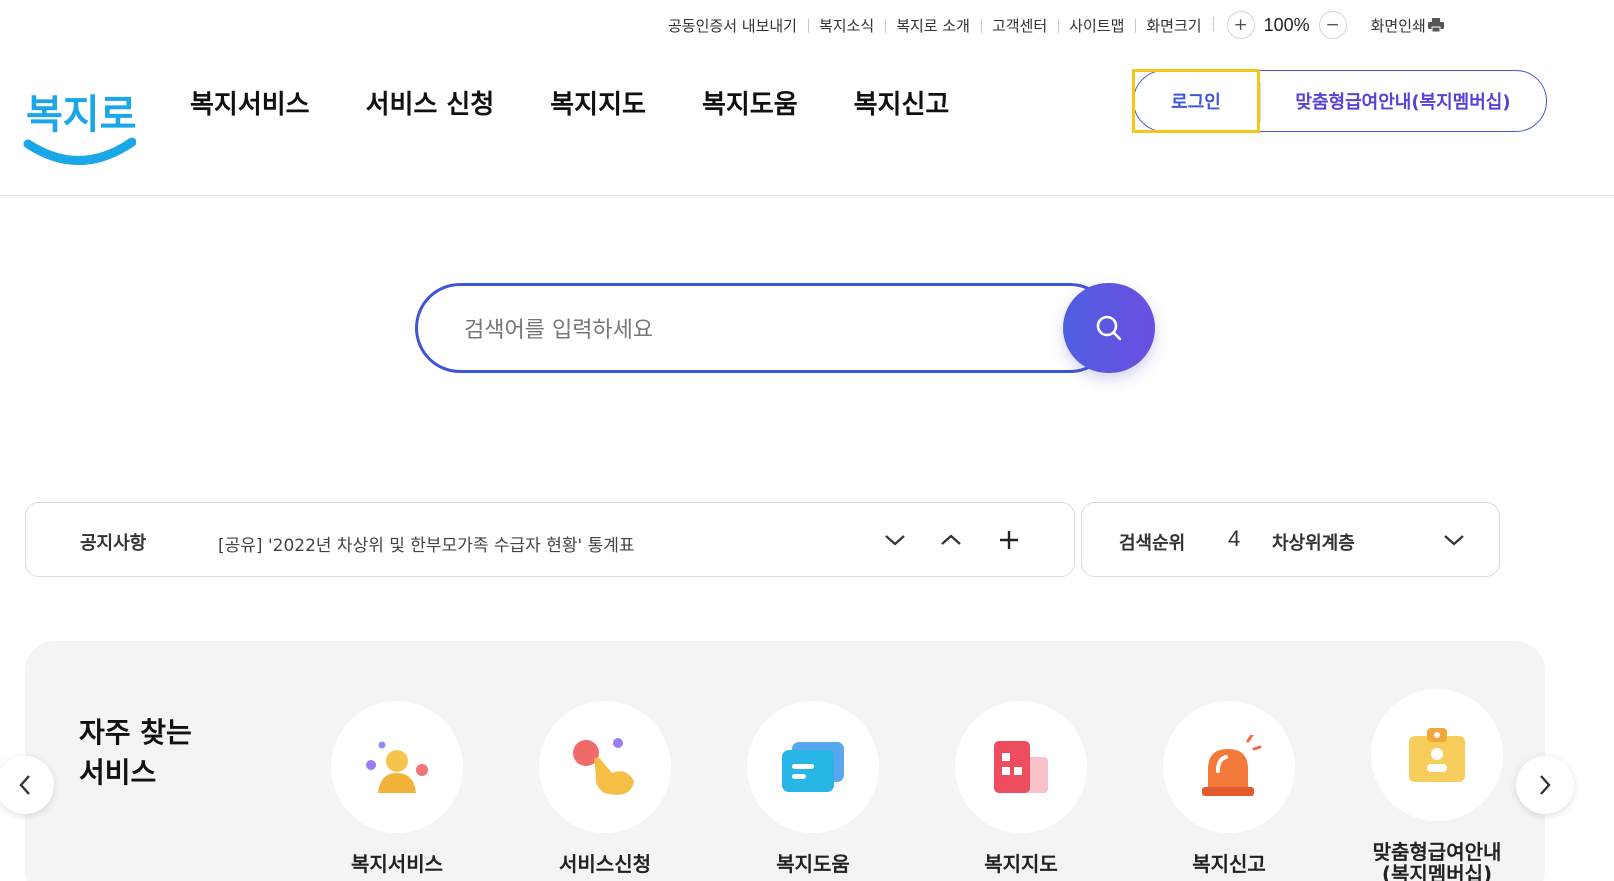  I want to click on search-input-wrapper, so click(765, 328).